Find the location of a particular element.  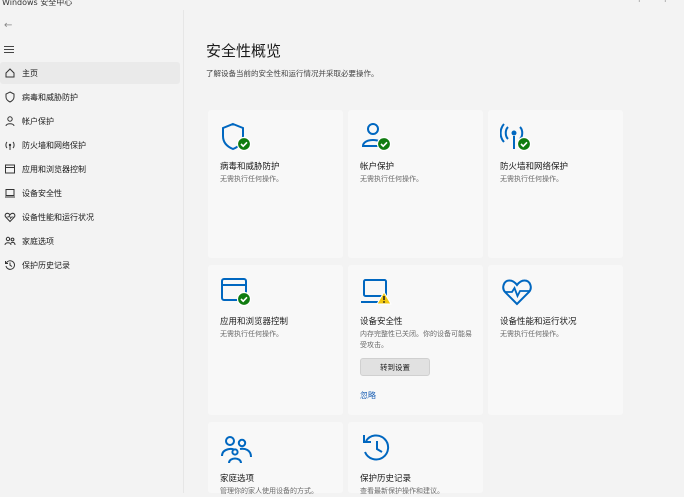

card-title: 病毒和威胁防护 is located at coordinates (250, 167).